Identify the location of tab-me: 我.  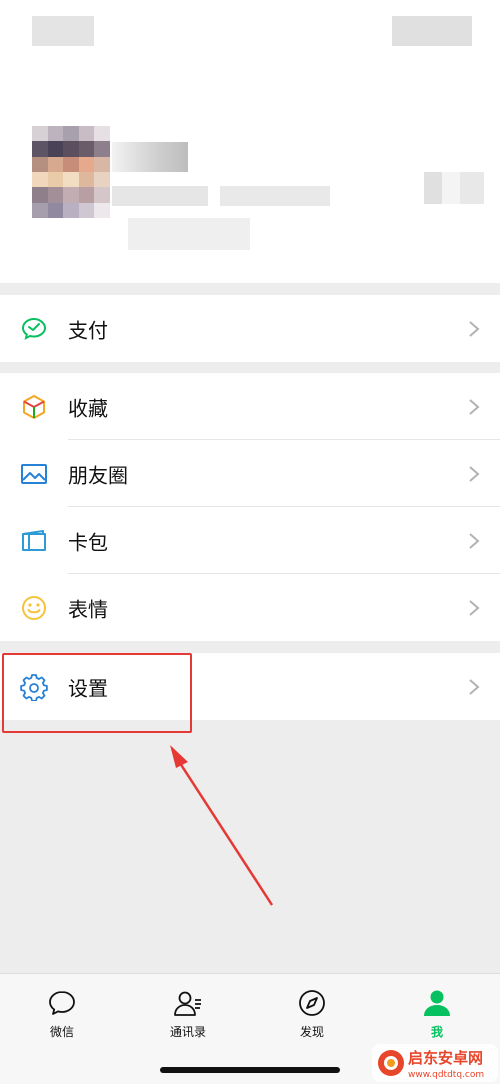
(437, 1014).